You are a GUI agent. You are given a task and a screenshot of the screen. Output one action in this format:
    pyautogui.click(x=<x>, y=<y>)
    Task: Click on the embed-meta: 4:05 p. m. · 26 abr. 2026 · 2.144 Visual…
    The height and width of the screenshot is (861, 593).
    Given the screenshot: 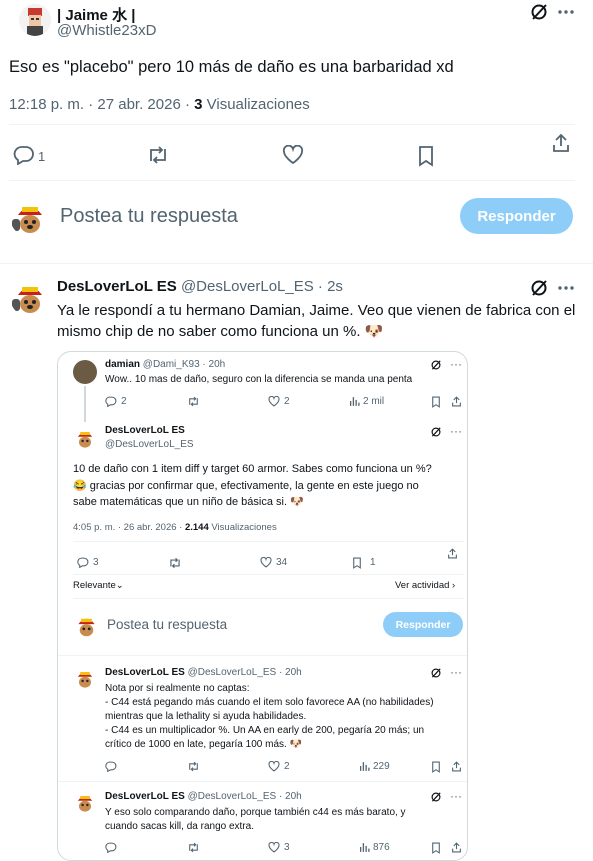 What is the action you would take?
    pyautogui.click(x=175, y=527)
    